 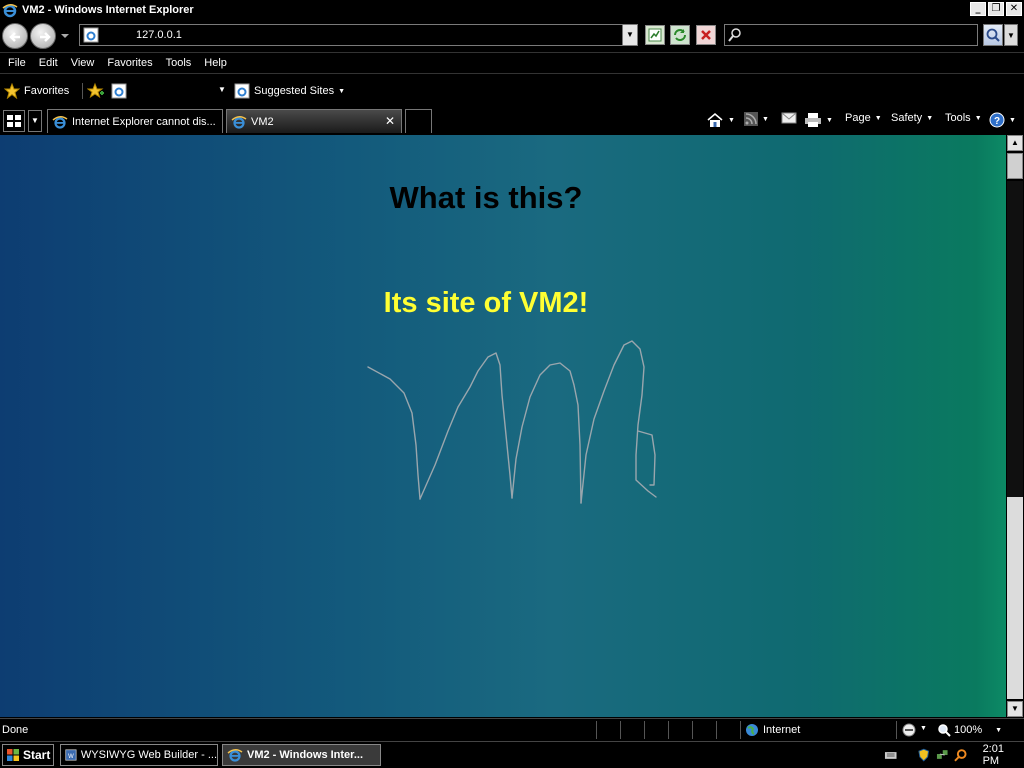 I want to click on vertical-scrollbar: ▲ ▼, so click(x=1015, y=426).